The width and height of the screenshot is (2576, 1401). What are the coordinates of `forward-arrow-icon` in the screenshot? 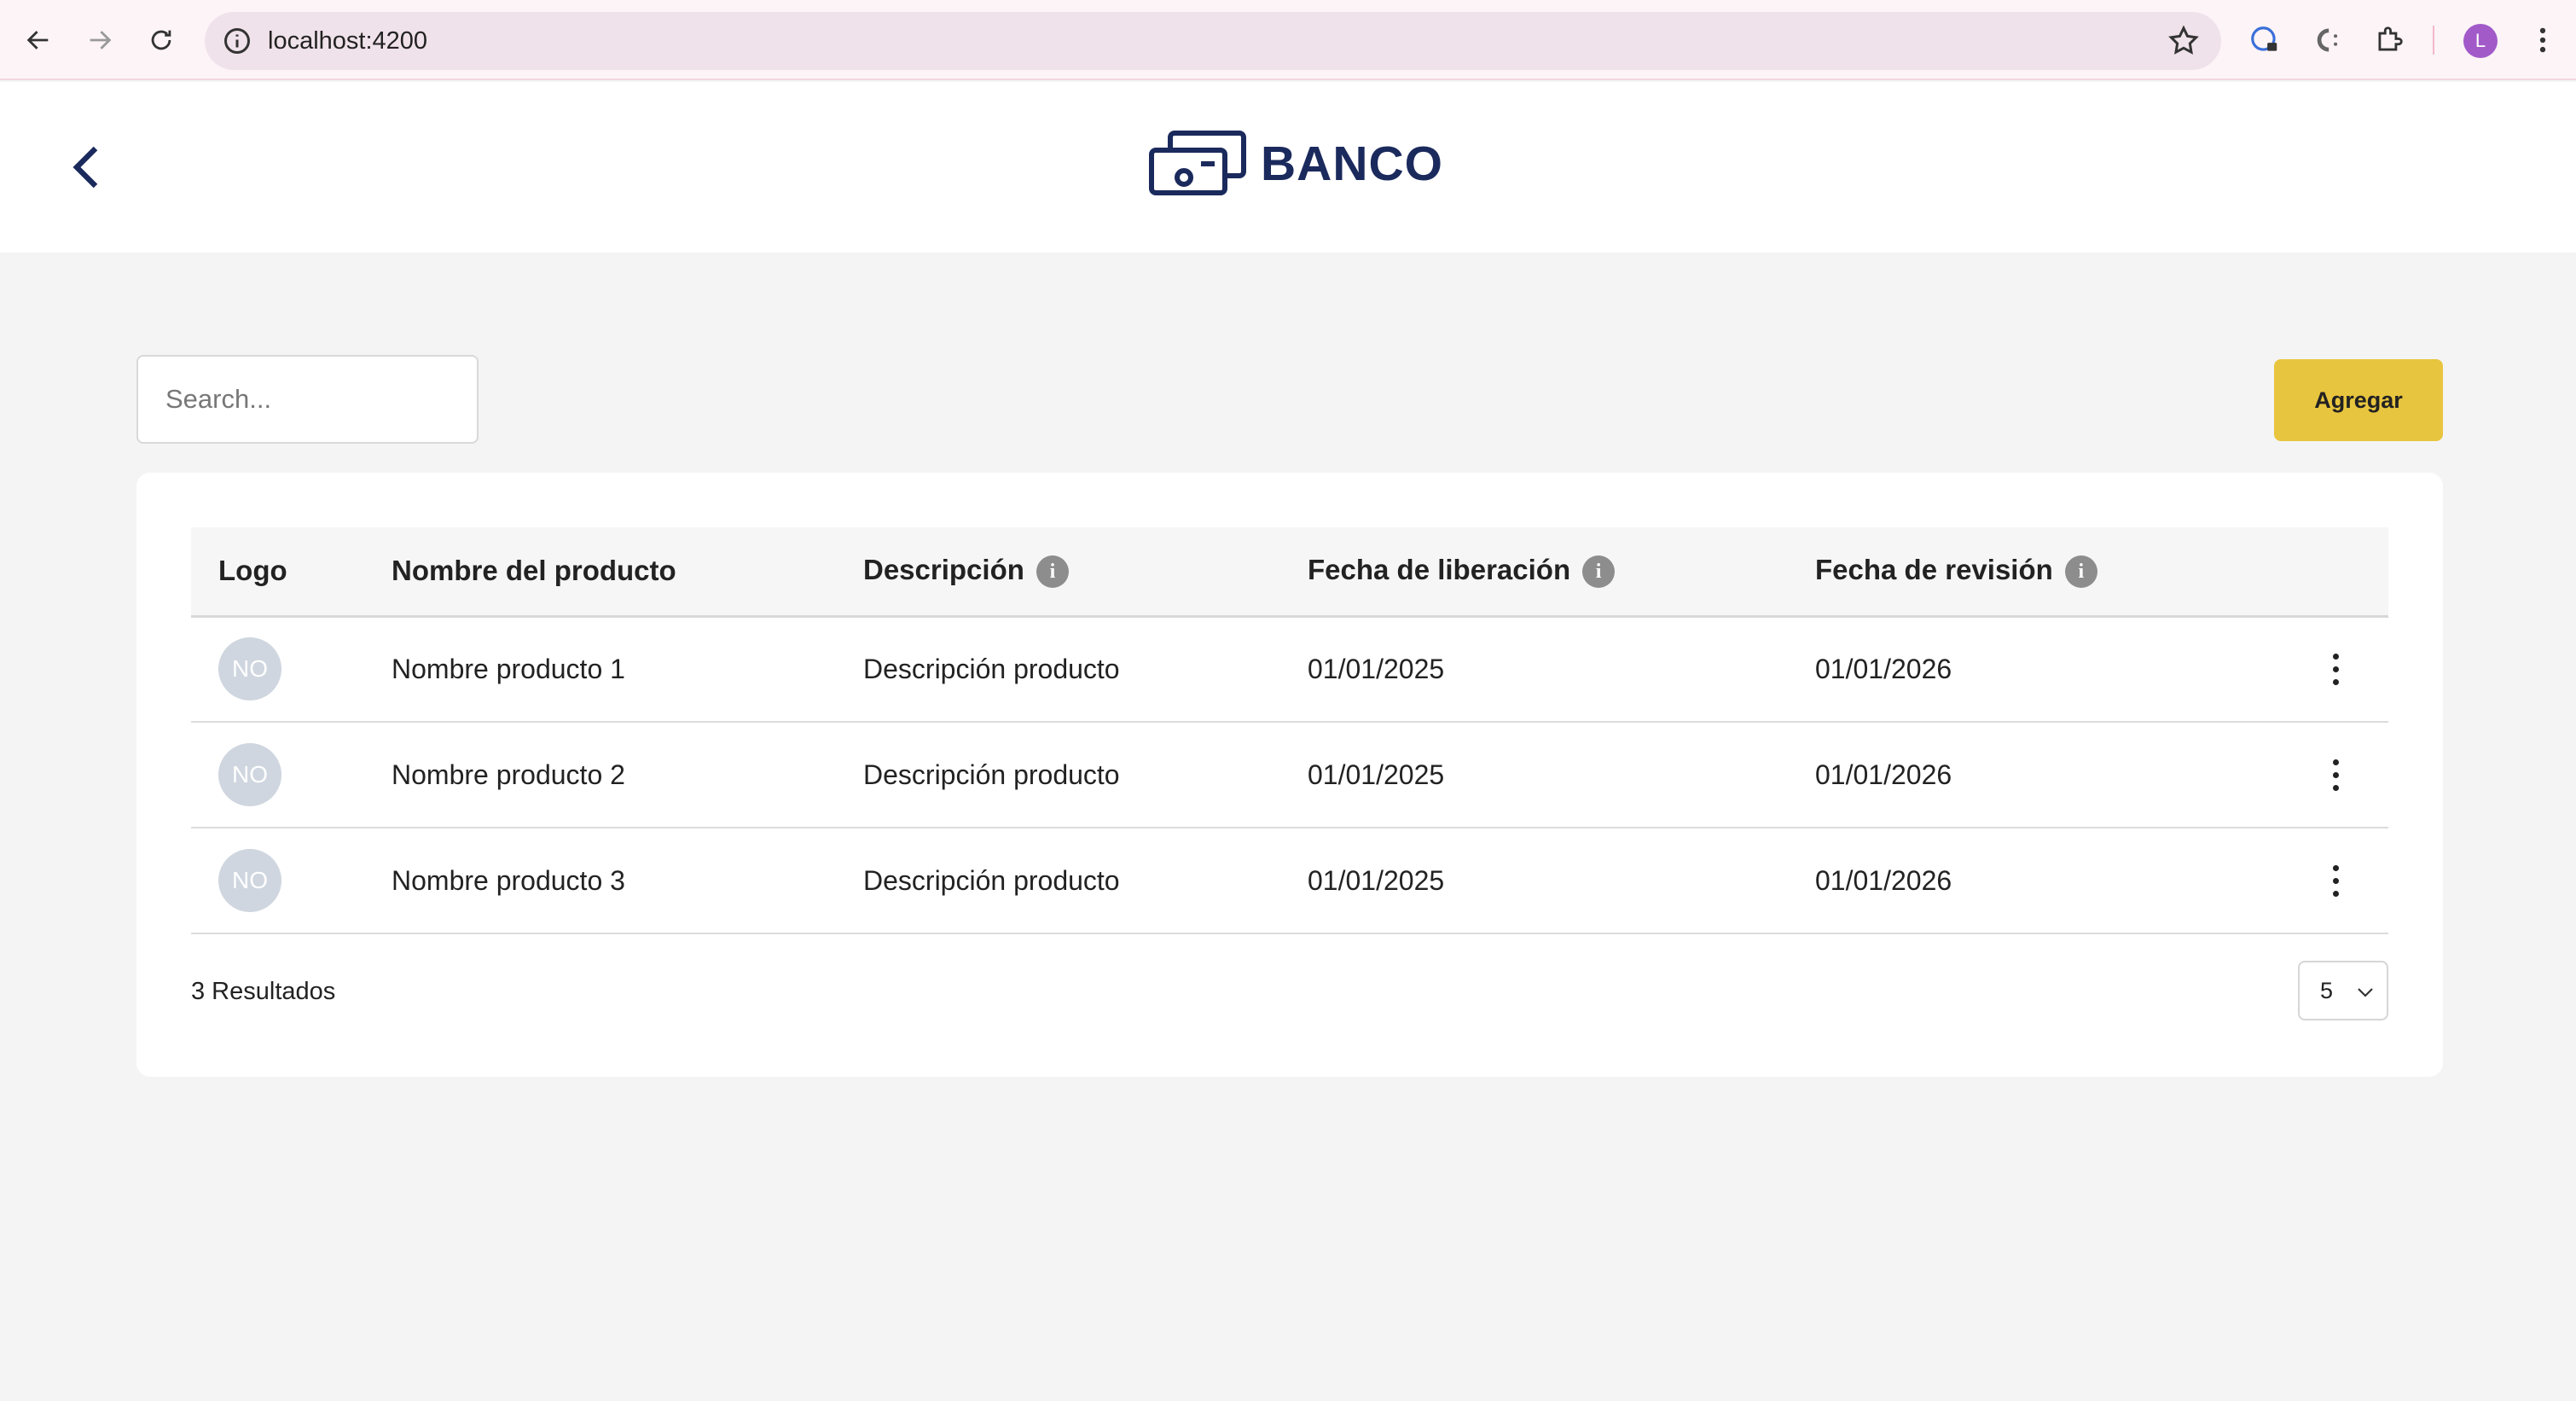 It's located at (101, 40).